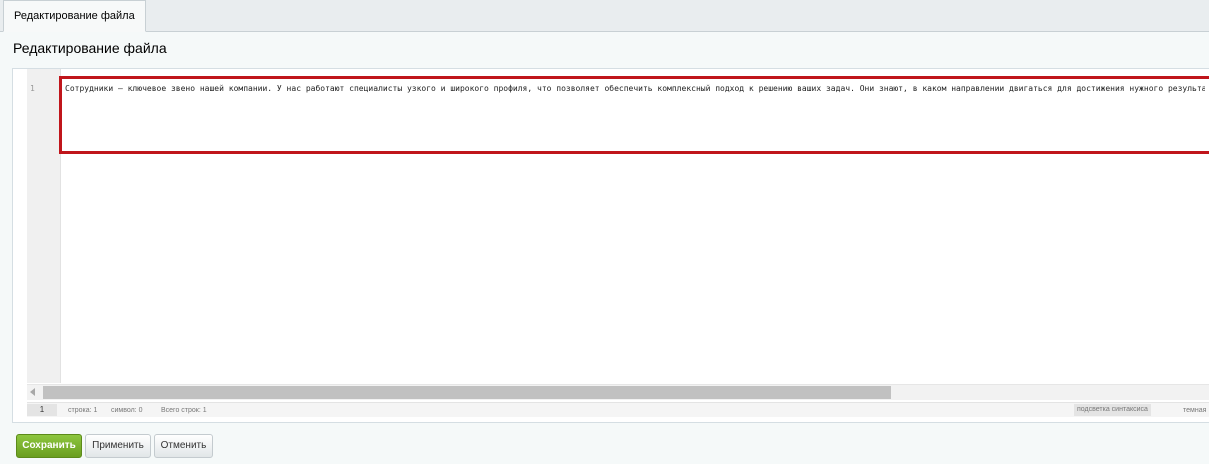  I want to click on save-button: Сохранить, so click(49, 446).